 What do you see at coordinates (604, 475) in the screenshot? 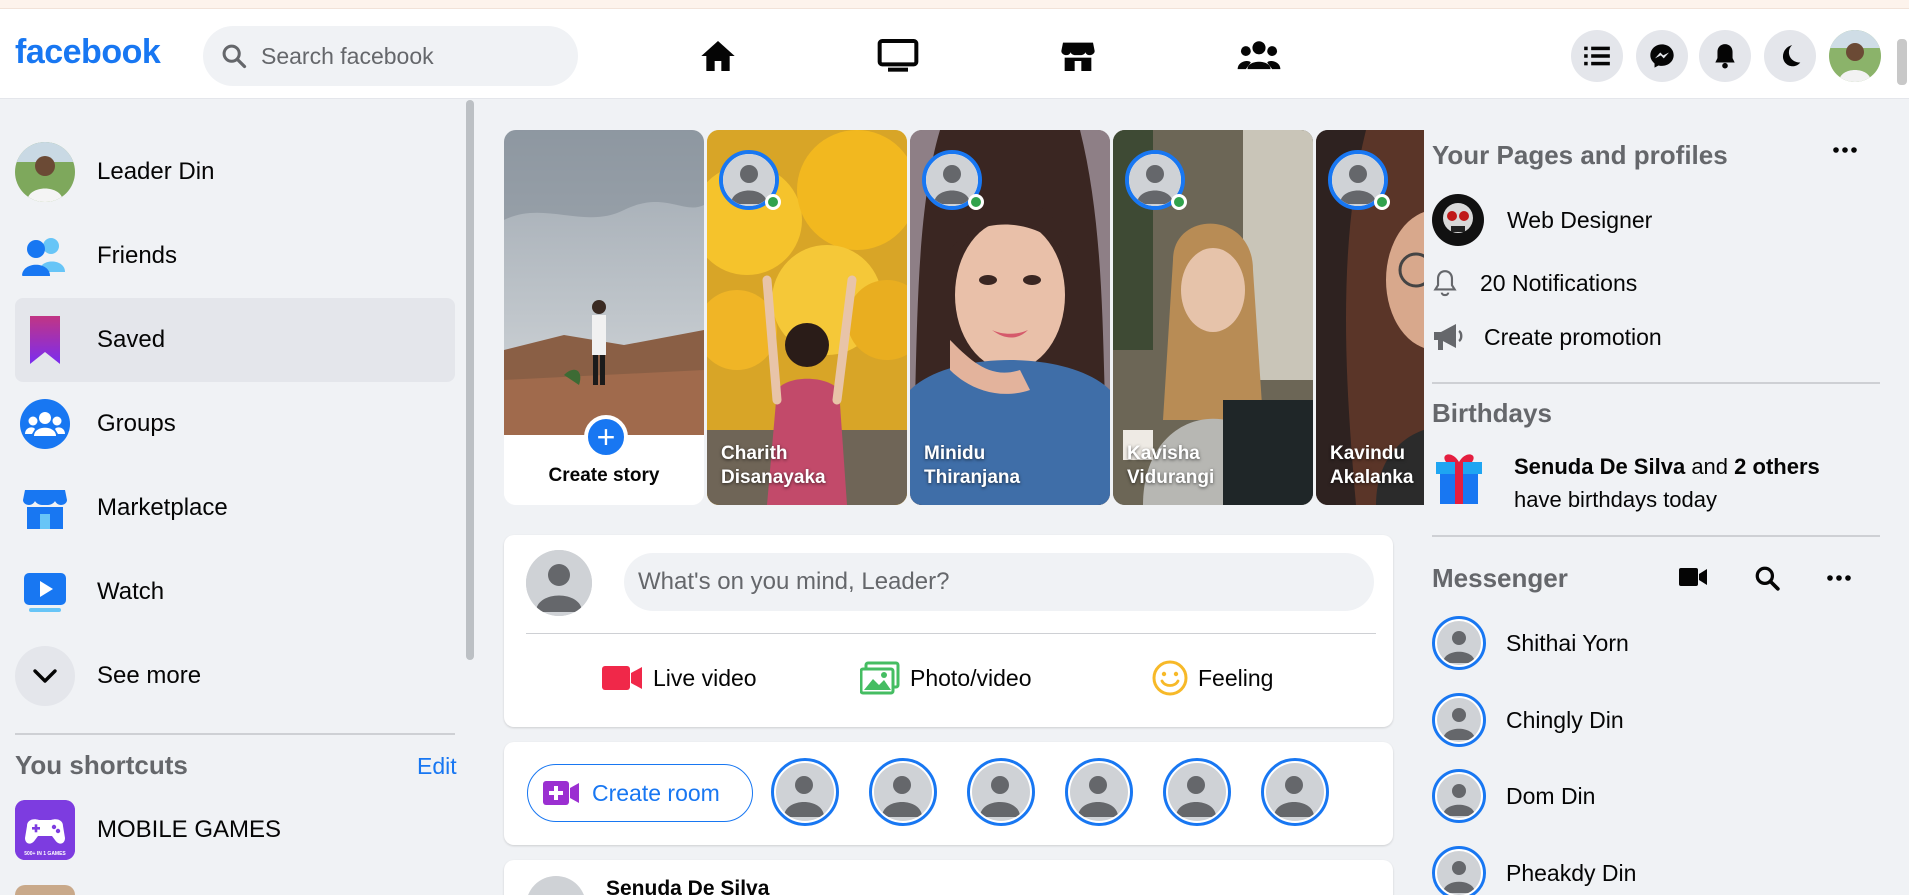
I see `create-story-label: Create story` at bounding box center [604, 475].